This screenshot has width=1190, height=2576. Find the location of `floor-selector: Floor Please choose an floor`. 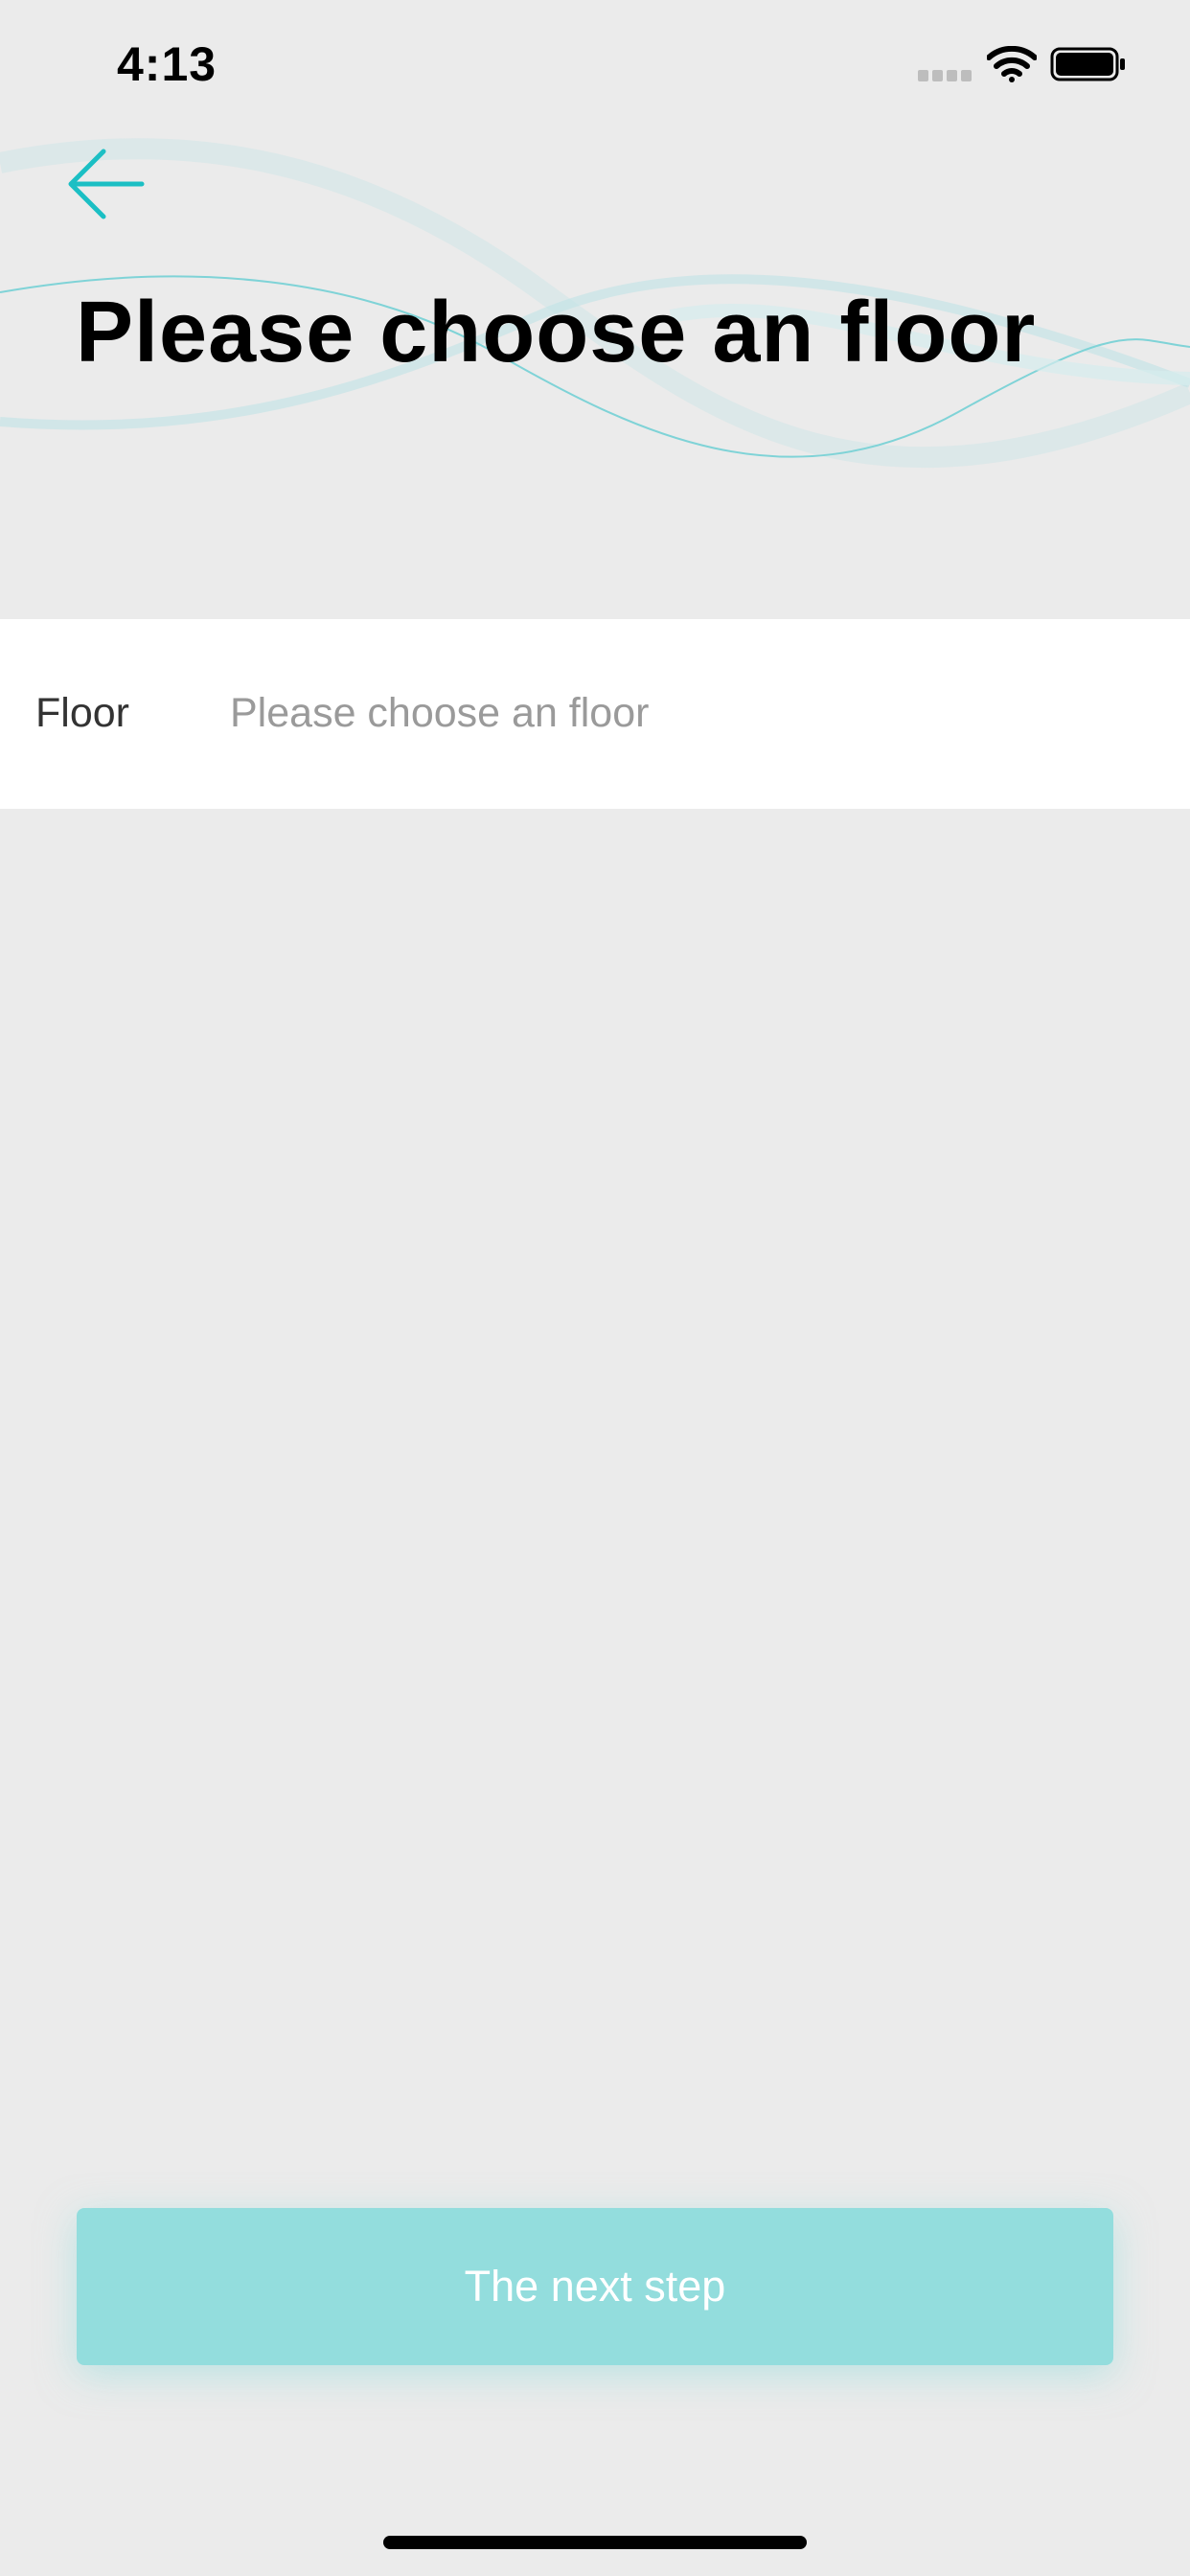

floor-selector: Floor Please choose an floor is located at coordinates (595, 714).